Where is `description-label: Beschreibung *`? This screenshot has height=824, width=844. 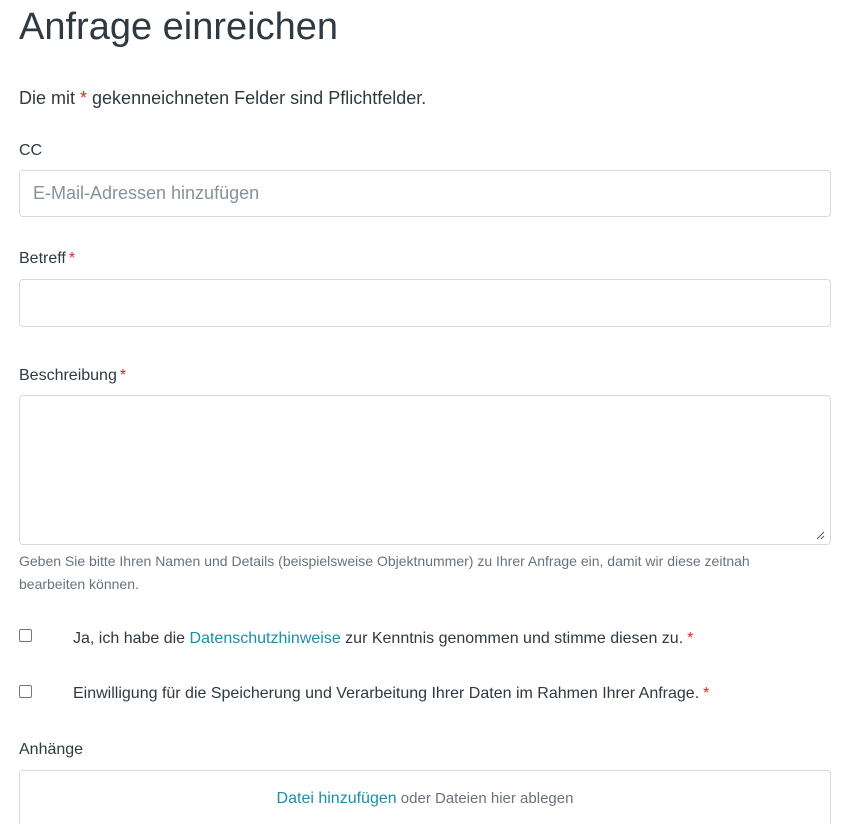 description-label: Beschreibung * is located at coordinates (72, 376).